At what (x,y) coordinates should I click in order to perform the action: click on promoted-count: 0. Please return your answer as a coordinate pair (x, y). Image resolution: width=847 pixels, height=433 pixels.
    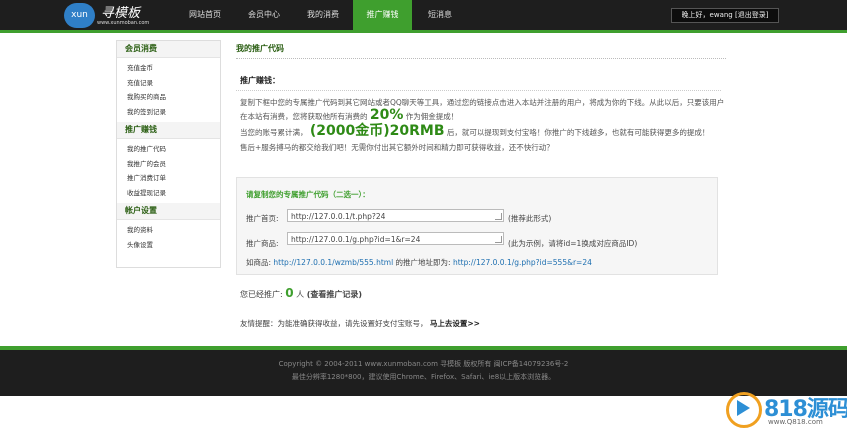
    Looking at the image, I should click on (289, 293).